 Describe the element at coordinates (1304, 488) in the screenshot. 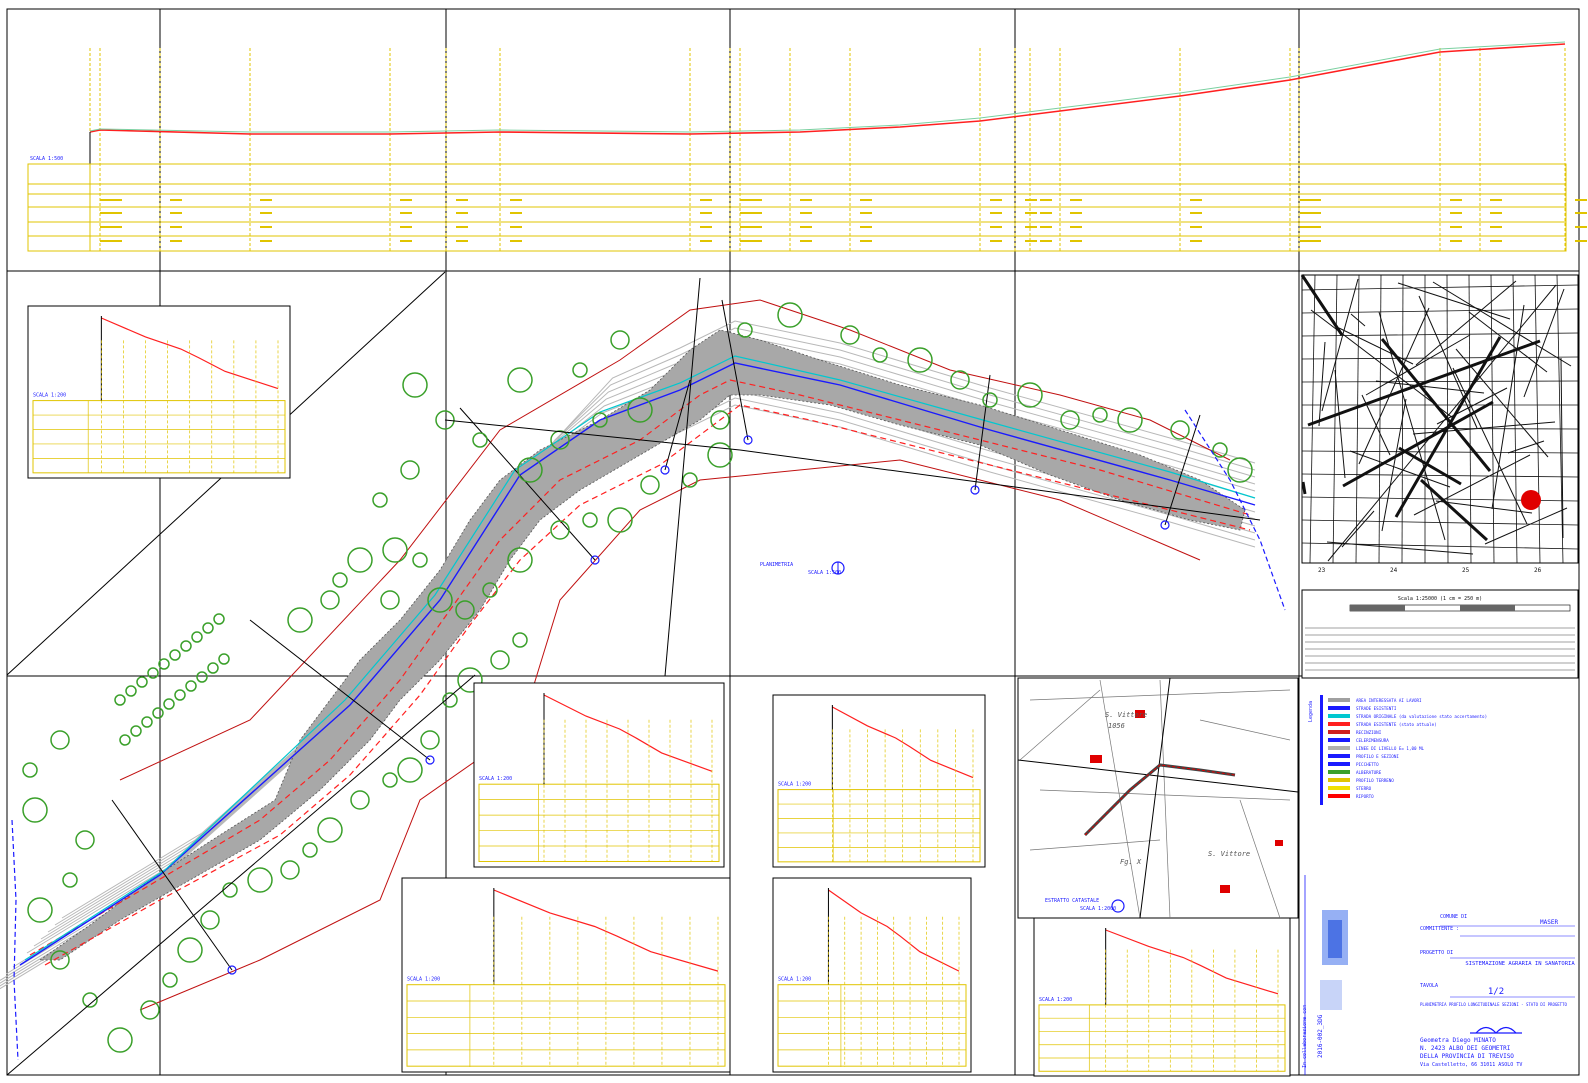

I see `topo-line` at that location.